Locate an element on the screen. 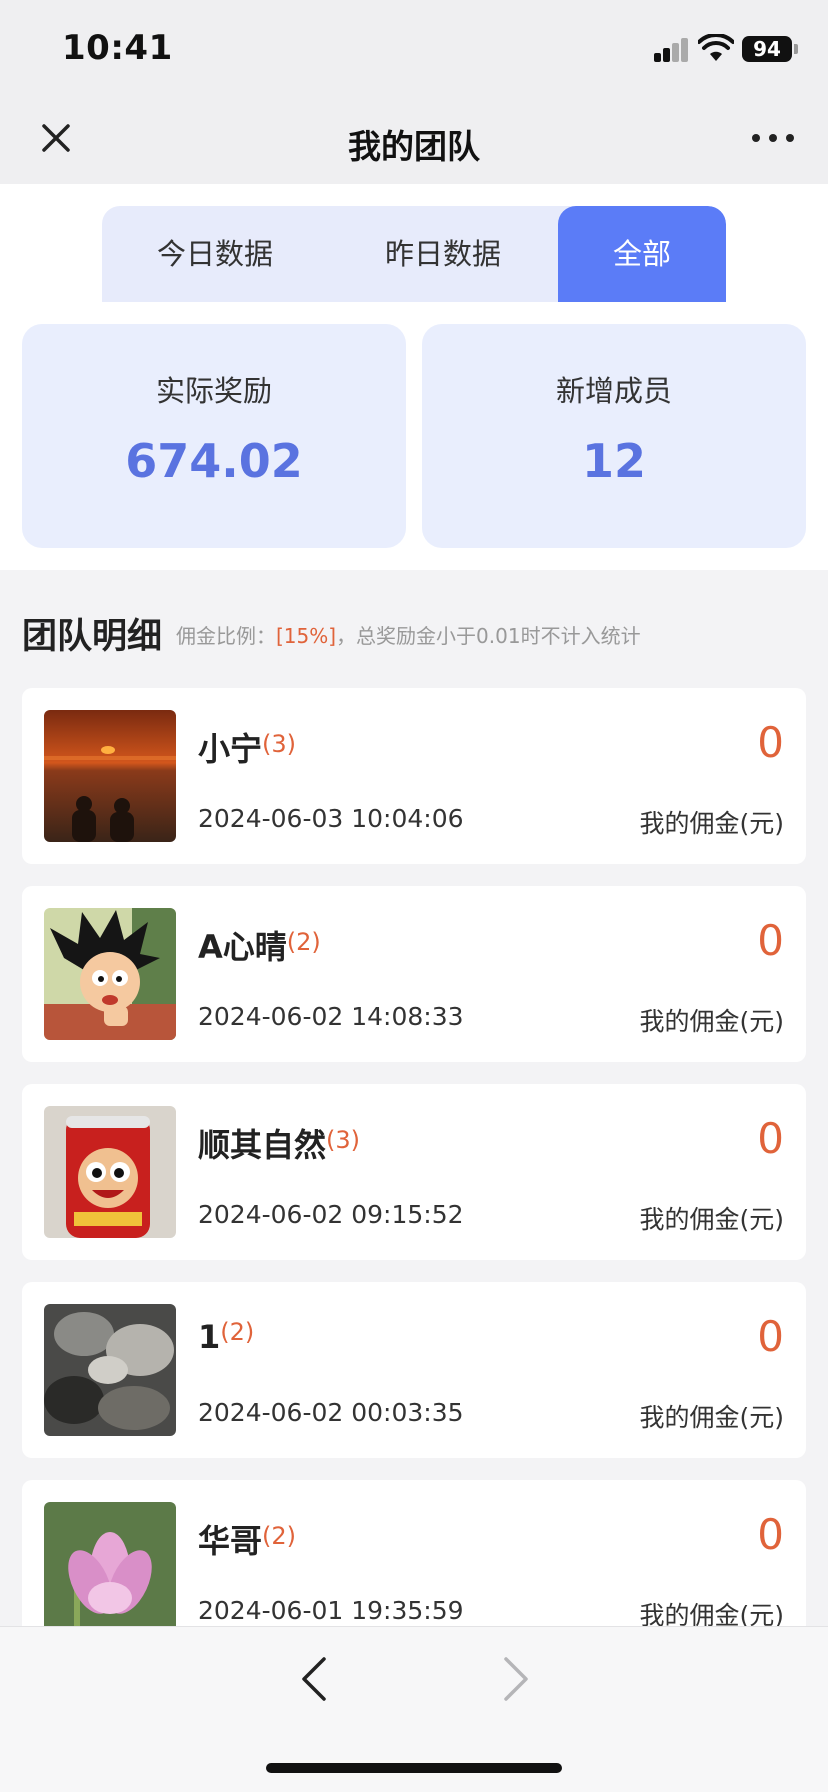  stat-card-reward: 实际奖励 674.02 is located at coordinates (214, 436).